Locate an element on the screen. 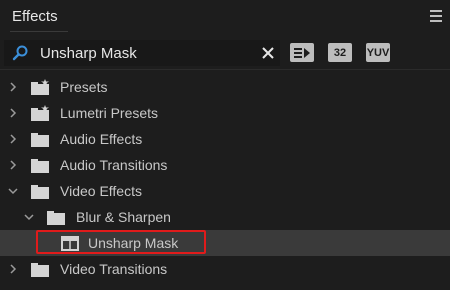 The image size is (450, 290). divider is located at coordinates (225, 69).